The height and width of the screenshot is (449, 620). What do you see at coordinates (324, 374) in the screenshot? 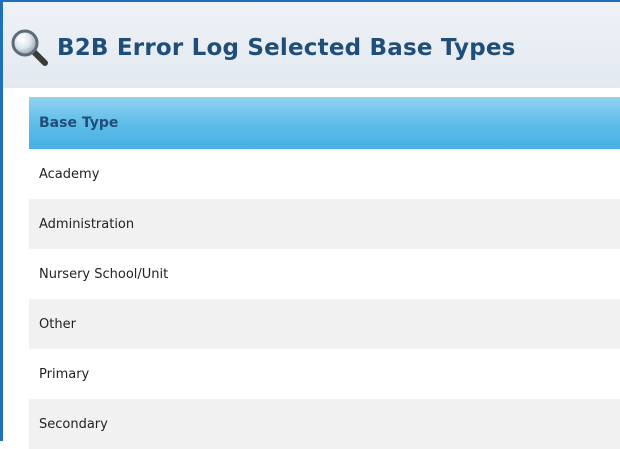
I see `table-row: Primary` at bounding box center [324, 374].